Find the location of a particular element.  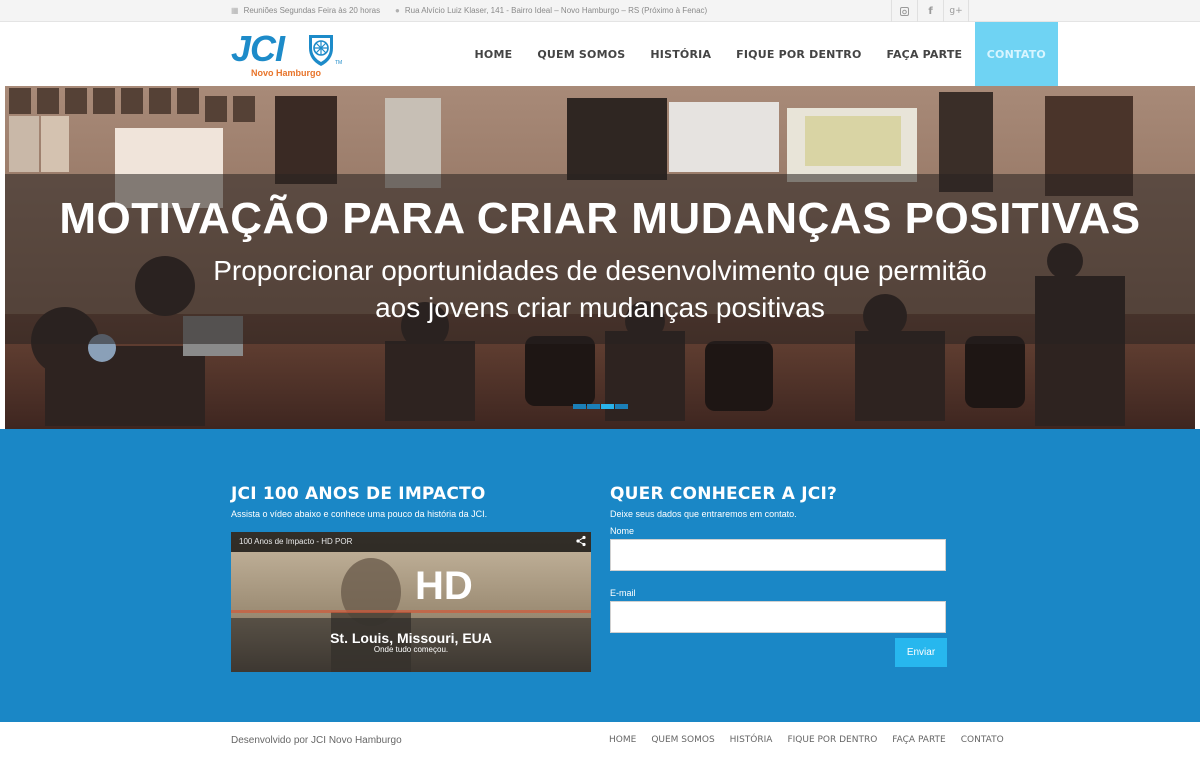

trademark: TM is located at coordinates (339, 63).